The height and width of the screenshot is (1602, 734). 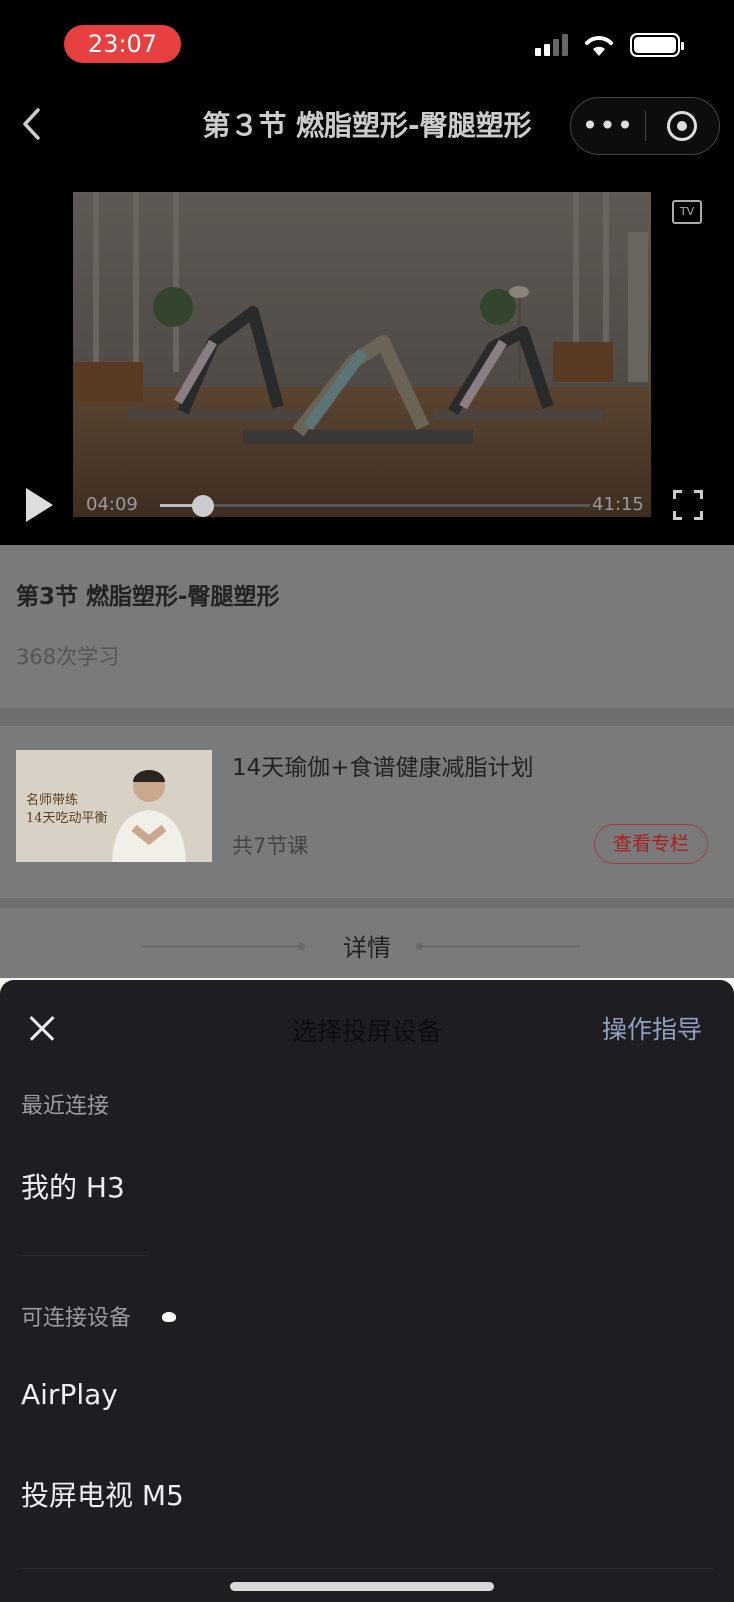 I want to click on close-program-button, so click(x=682, y=126).